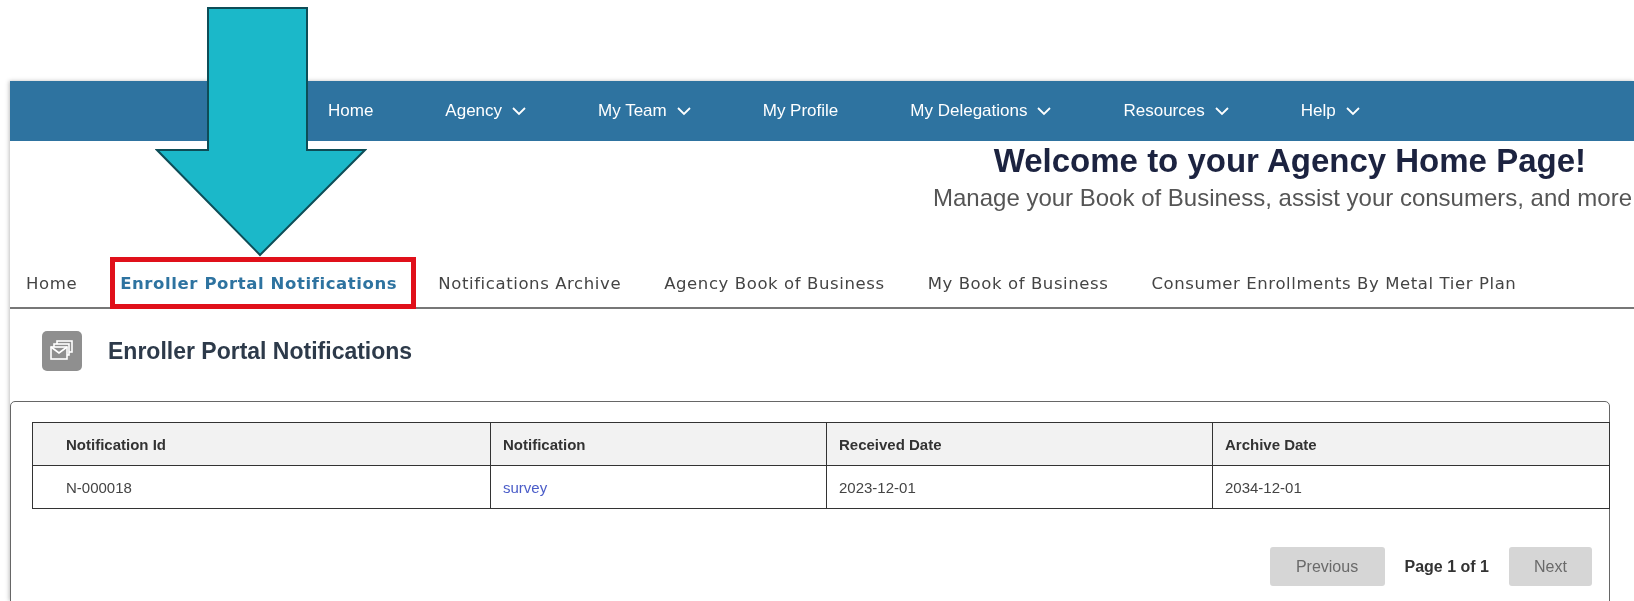 Image resolution: width=1634 pixels, height=601 pixels. Describe the element at coordinates (1330, 111) in the screenshot. I see `nav-menu-item: Help` at that location.